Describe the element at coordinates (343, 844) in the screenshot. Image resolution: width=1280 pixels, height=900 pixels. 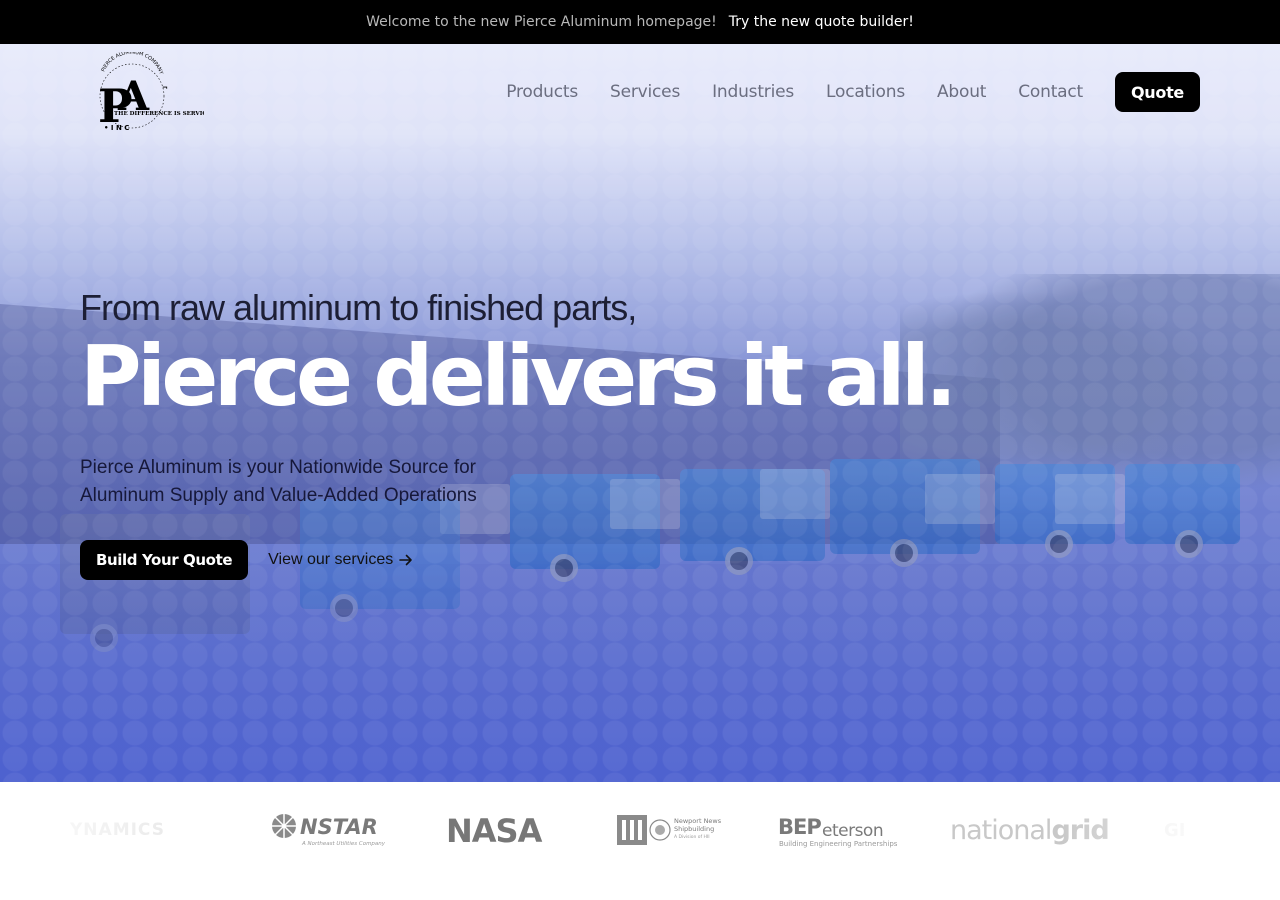
I see `nstar-subtitle: A Northeast Utilities Company` at that location.